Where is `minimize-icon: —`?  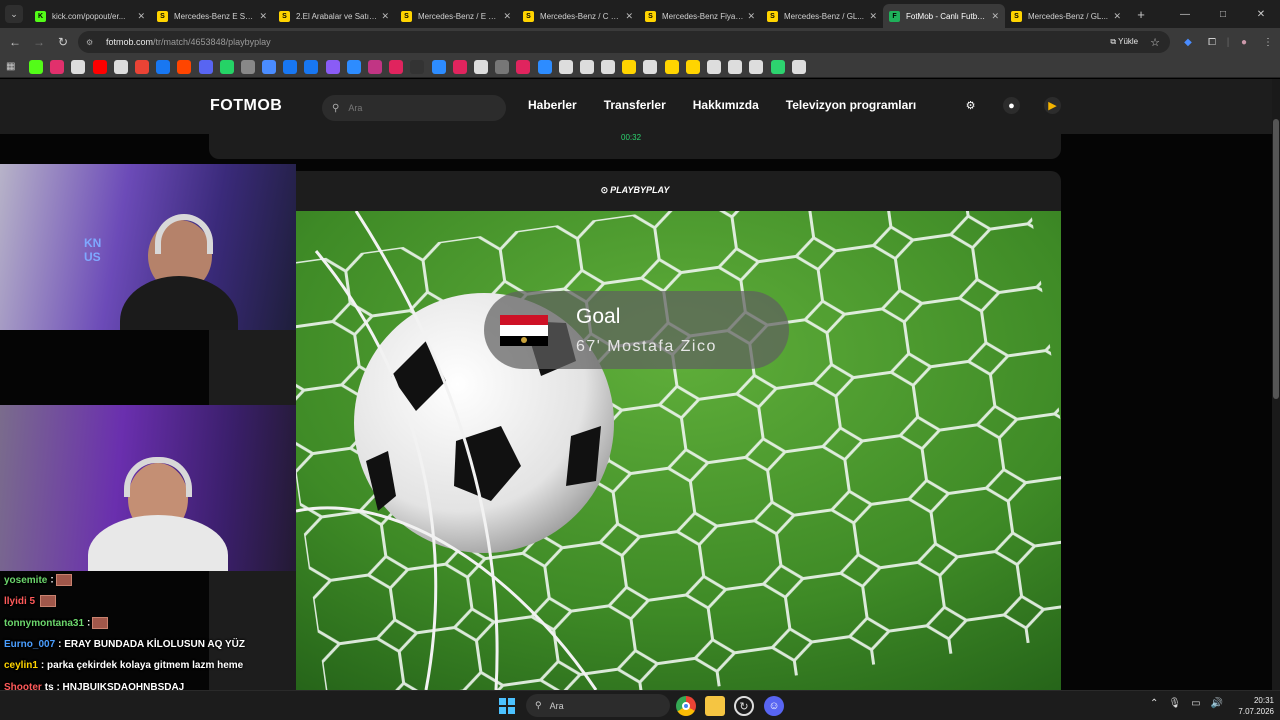 minimize-icon: — is located at coordinates (1185, 14).